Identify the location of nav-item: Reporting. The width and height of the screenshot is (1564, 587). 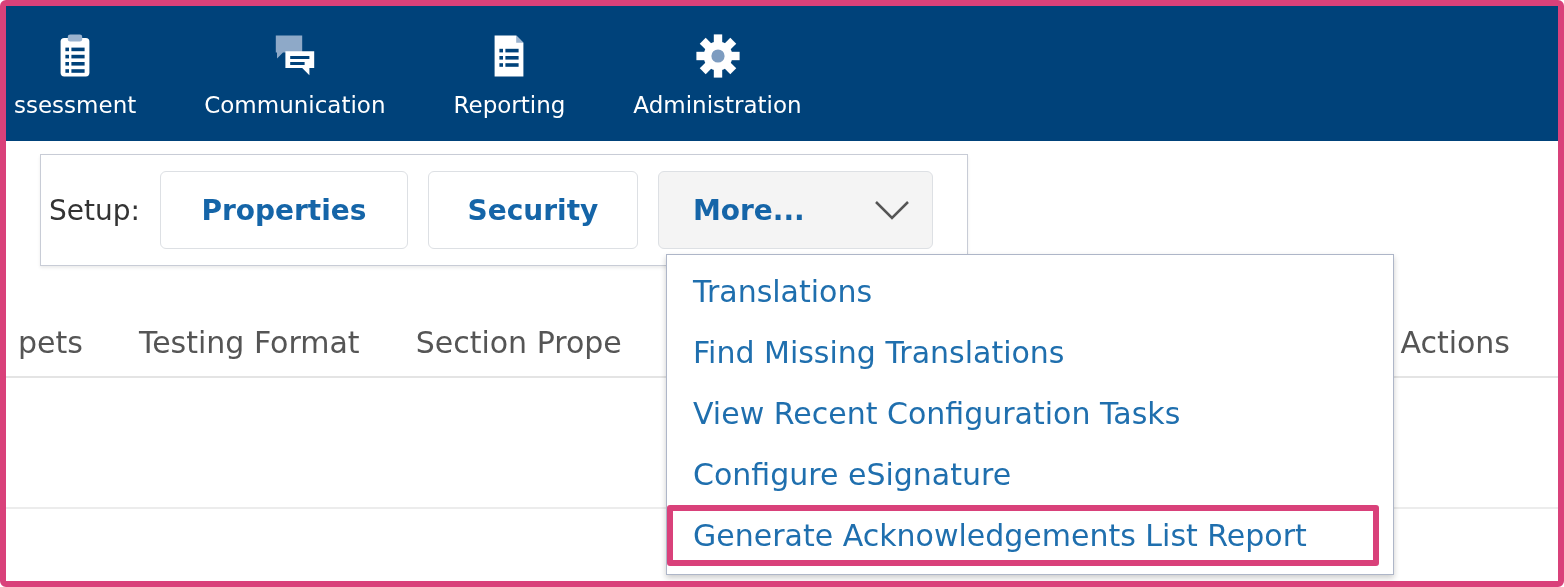
(509, 75).